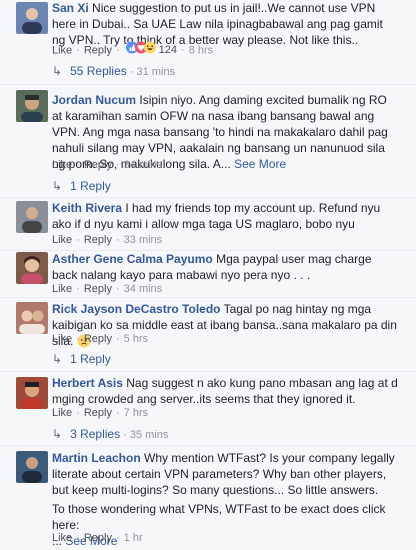 This screenshot has width=416, height=550. Describe the element at coordinates (94, 100) in the screenshot. I see `commenter-name: Jordan Nucum` at that location.